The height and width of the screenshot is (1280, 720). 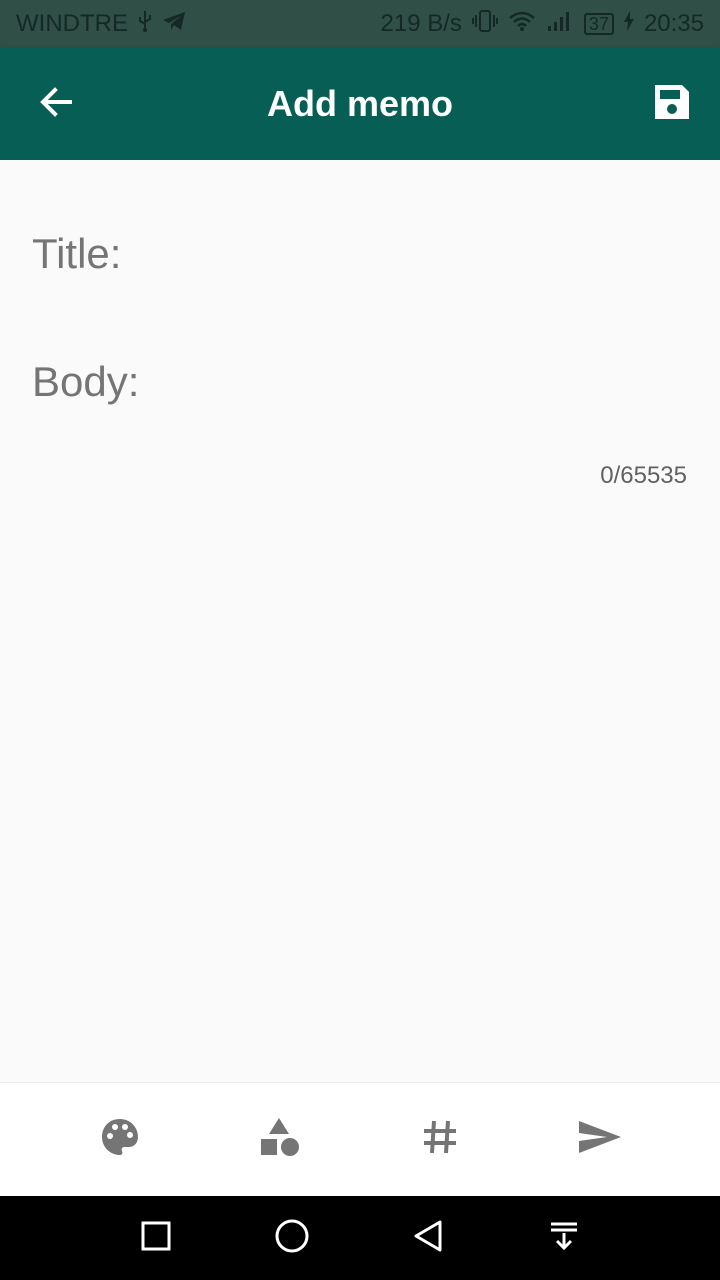 I want to click on category-button, so click(x=280, y=1140).